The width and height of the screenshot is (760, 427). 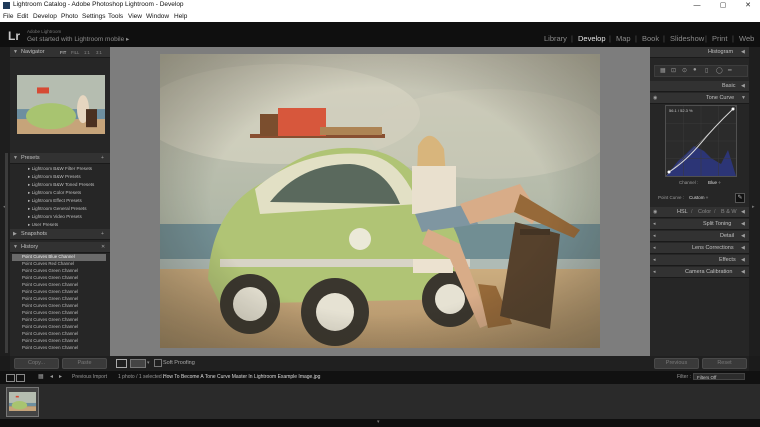 What do you see at coordinates (121, 363) in the screenshot?
I see `loupe-view-icon` at bounding box center [121, 363].